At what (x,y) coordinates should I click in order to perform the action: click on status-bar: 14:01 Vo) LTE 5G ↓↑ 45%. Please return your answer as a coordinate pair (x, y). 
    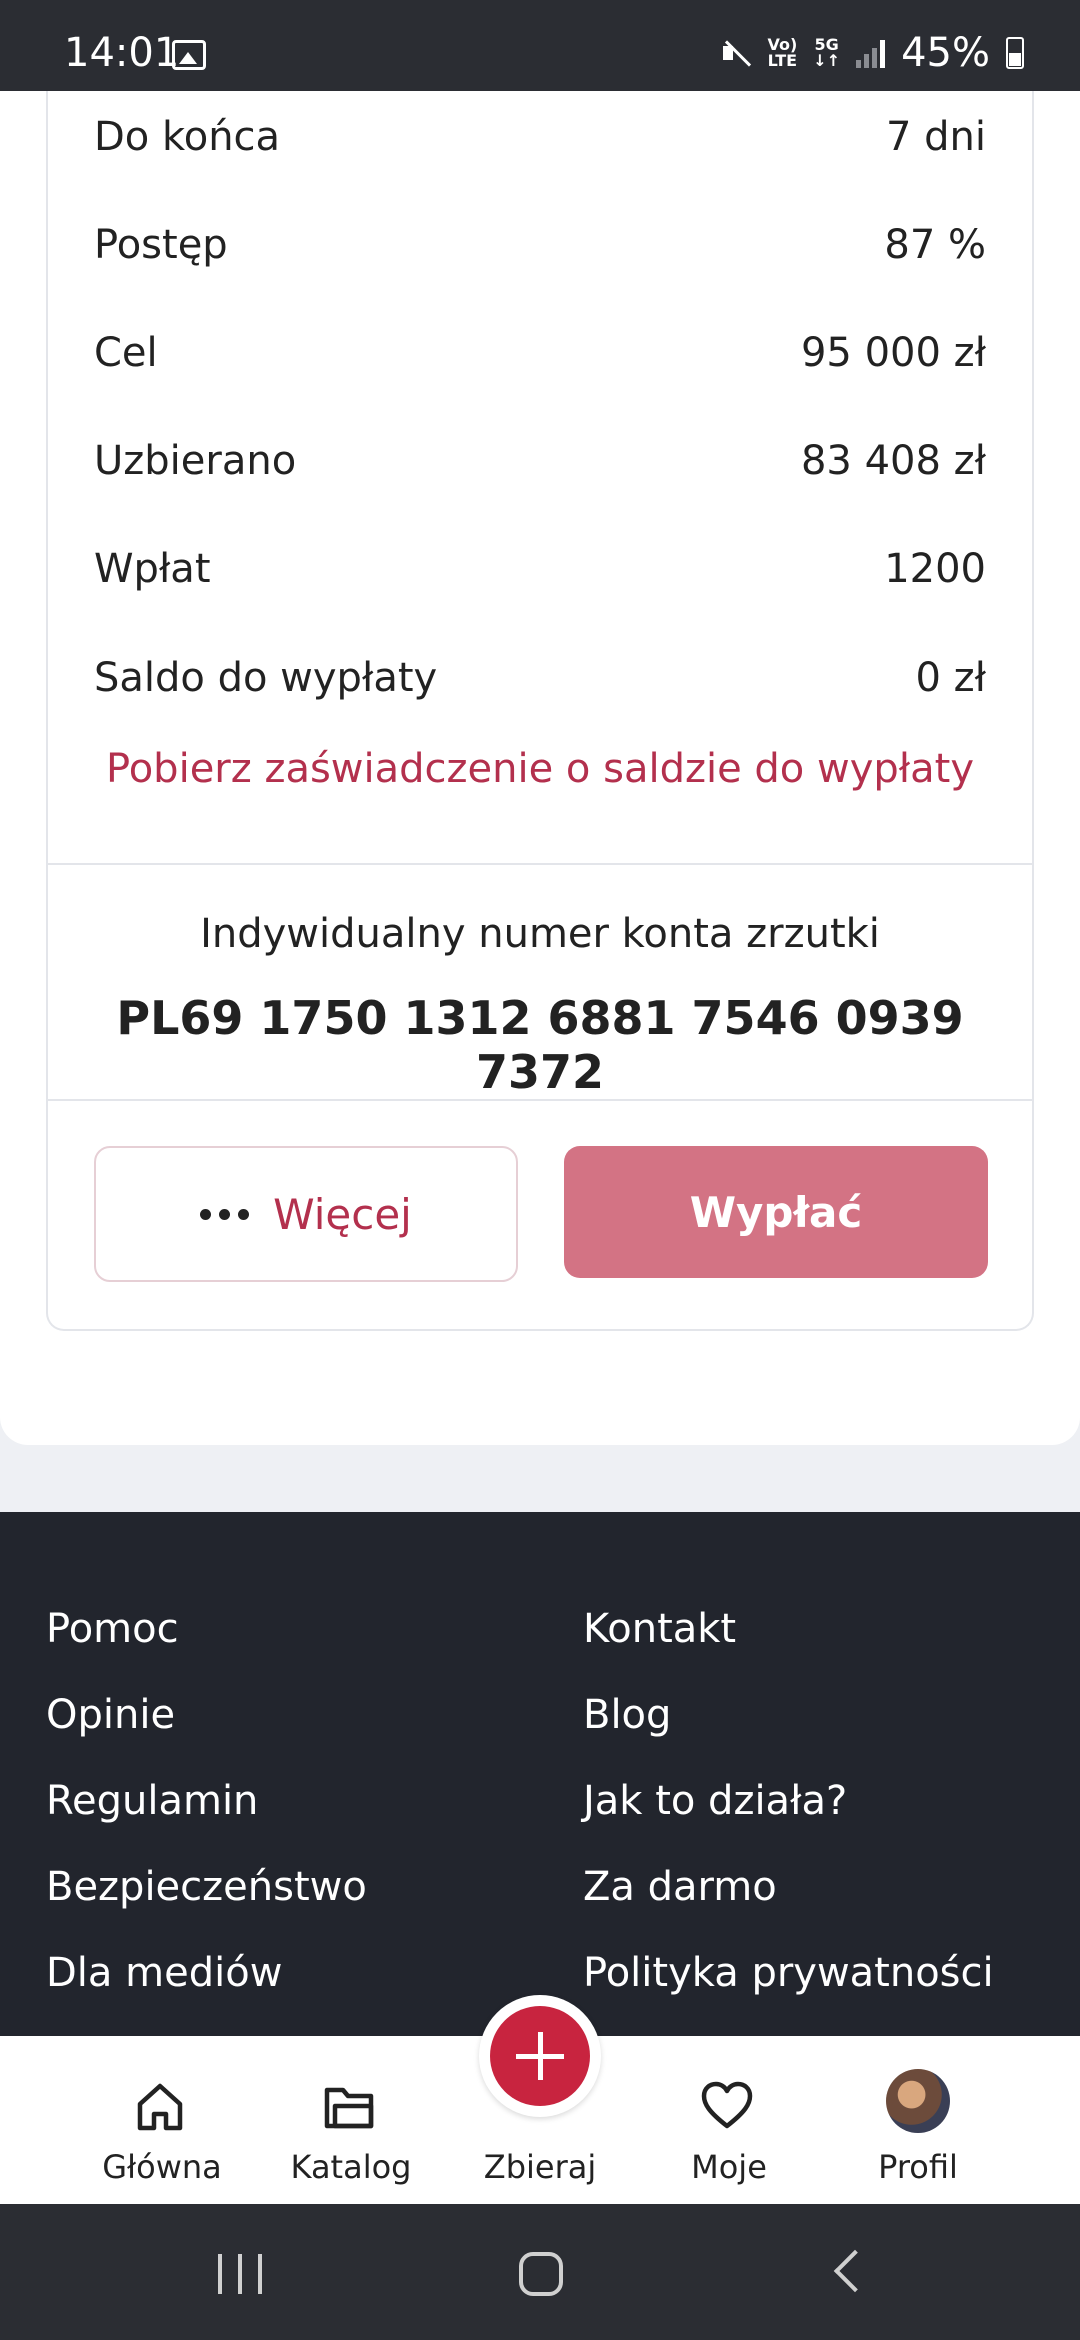
    Looking at the image, I should click on (540, 45).